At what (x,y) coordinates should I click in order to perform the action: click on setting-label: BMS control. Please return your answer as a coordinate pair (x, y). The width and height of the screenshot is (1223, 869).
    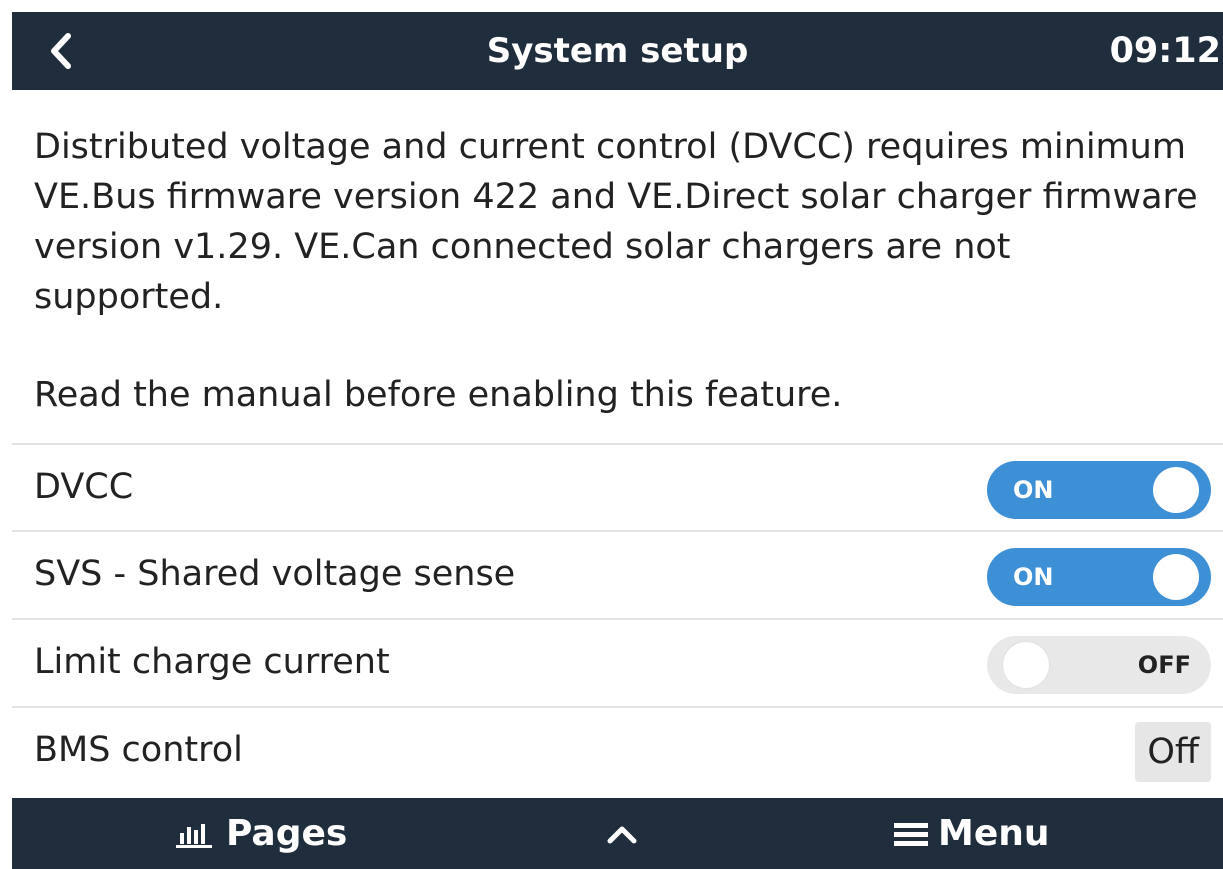
    Looking at the image, I should click on (138, 750).